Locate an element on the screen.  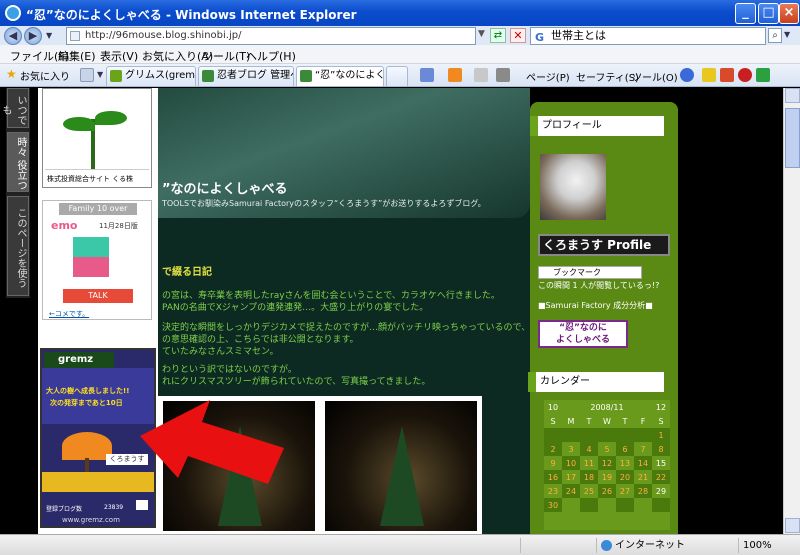
calendar-date: 17 is located at coordinates (571, 477).